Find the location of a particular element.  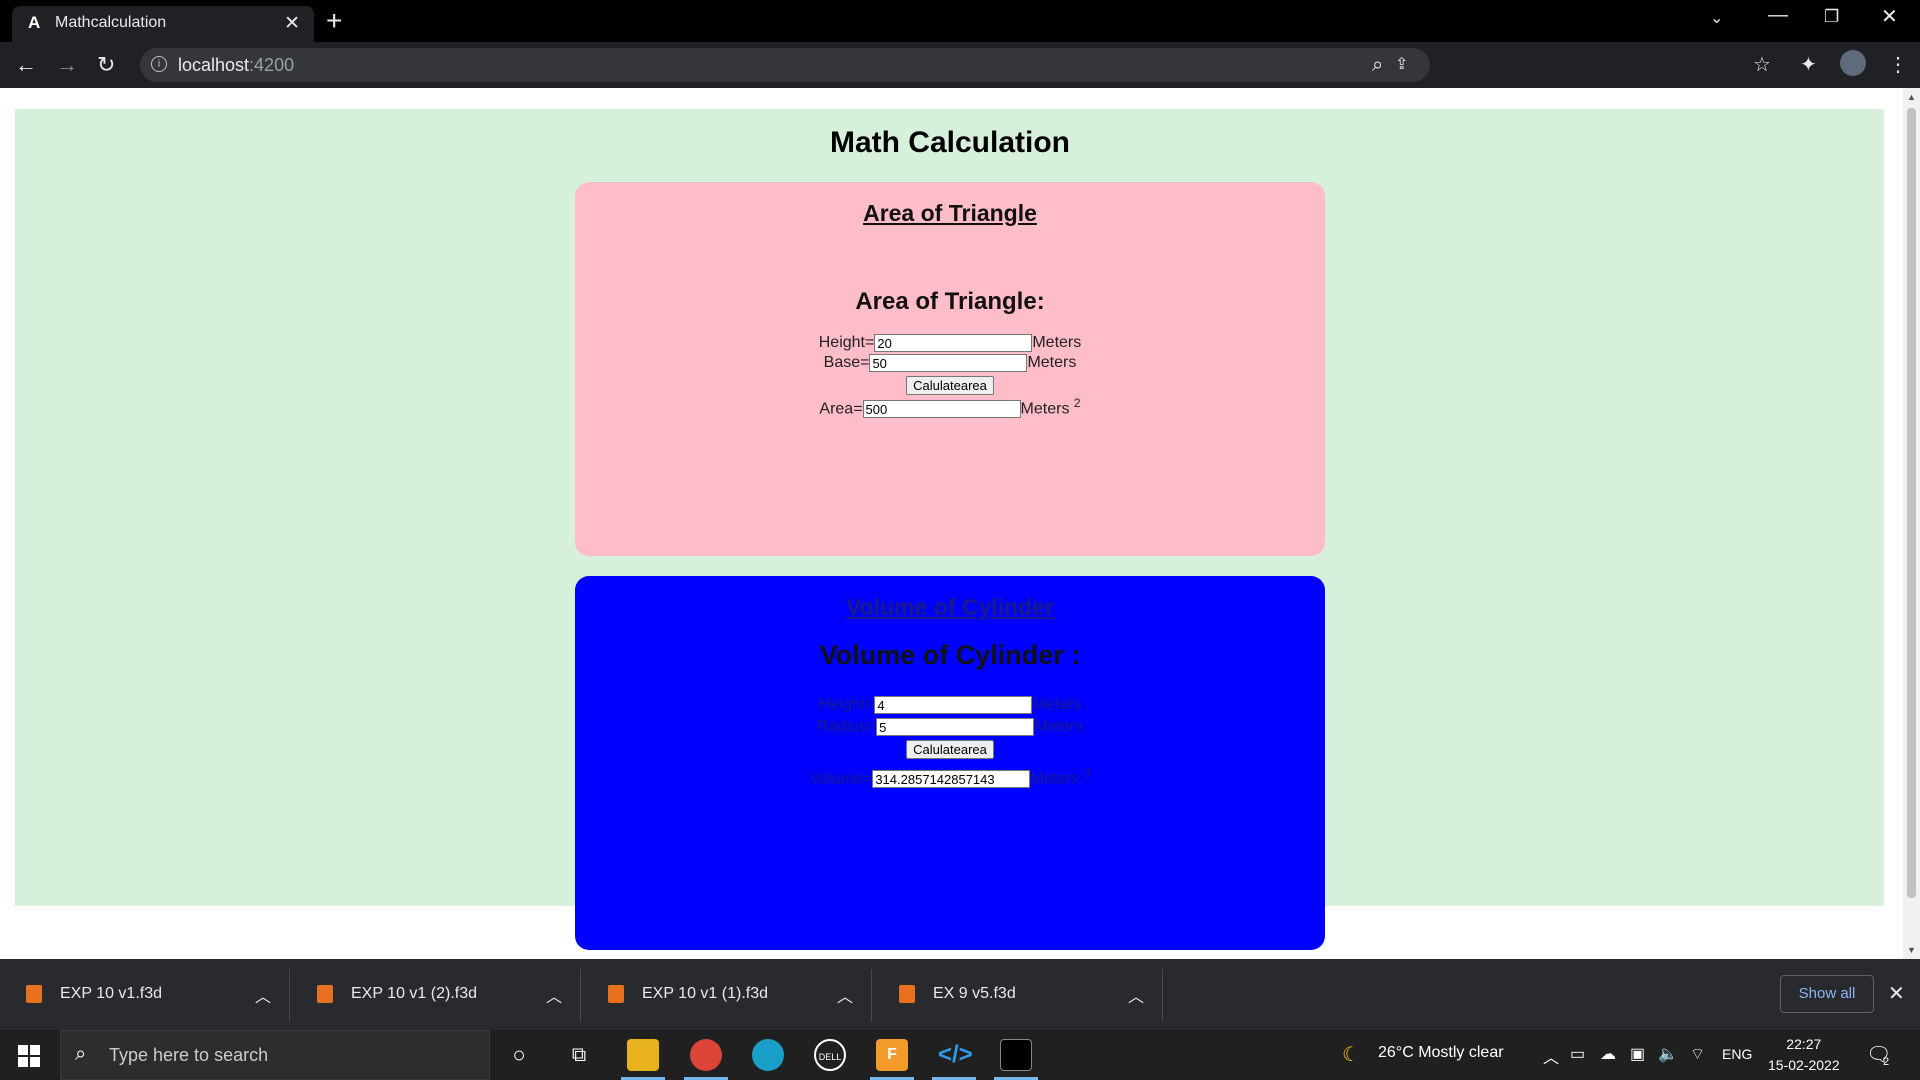

chrome-icon is located at coordinates (706, 1055).